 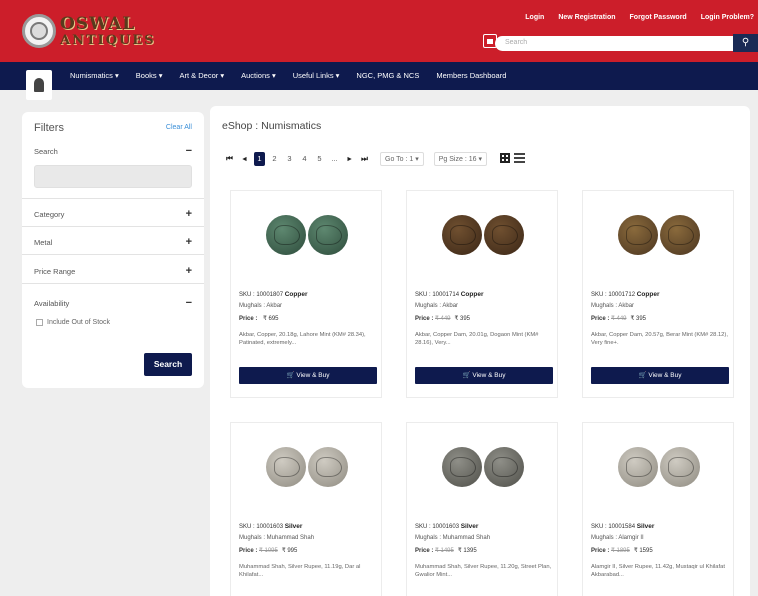 What do you see at coordinates (39, 31) in the screenshot?
I see `logo-emblem-icon` at bounding box center [39, 31].